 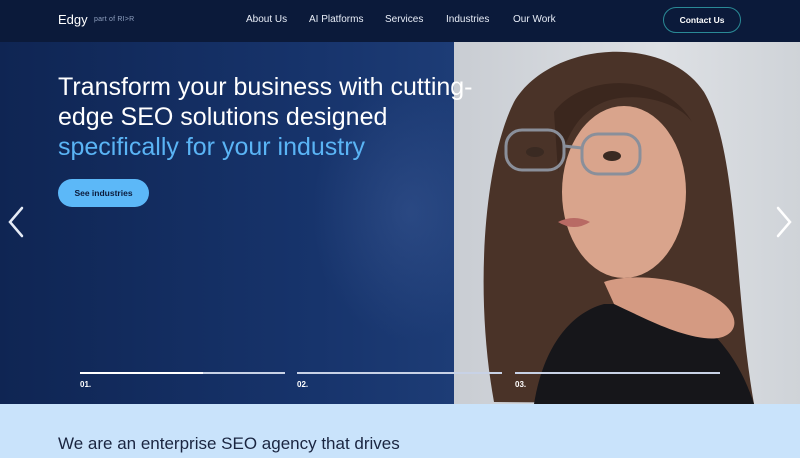 I want to click on headline-line-2: edge SEO solutions designed, so click(x=223, y=117).